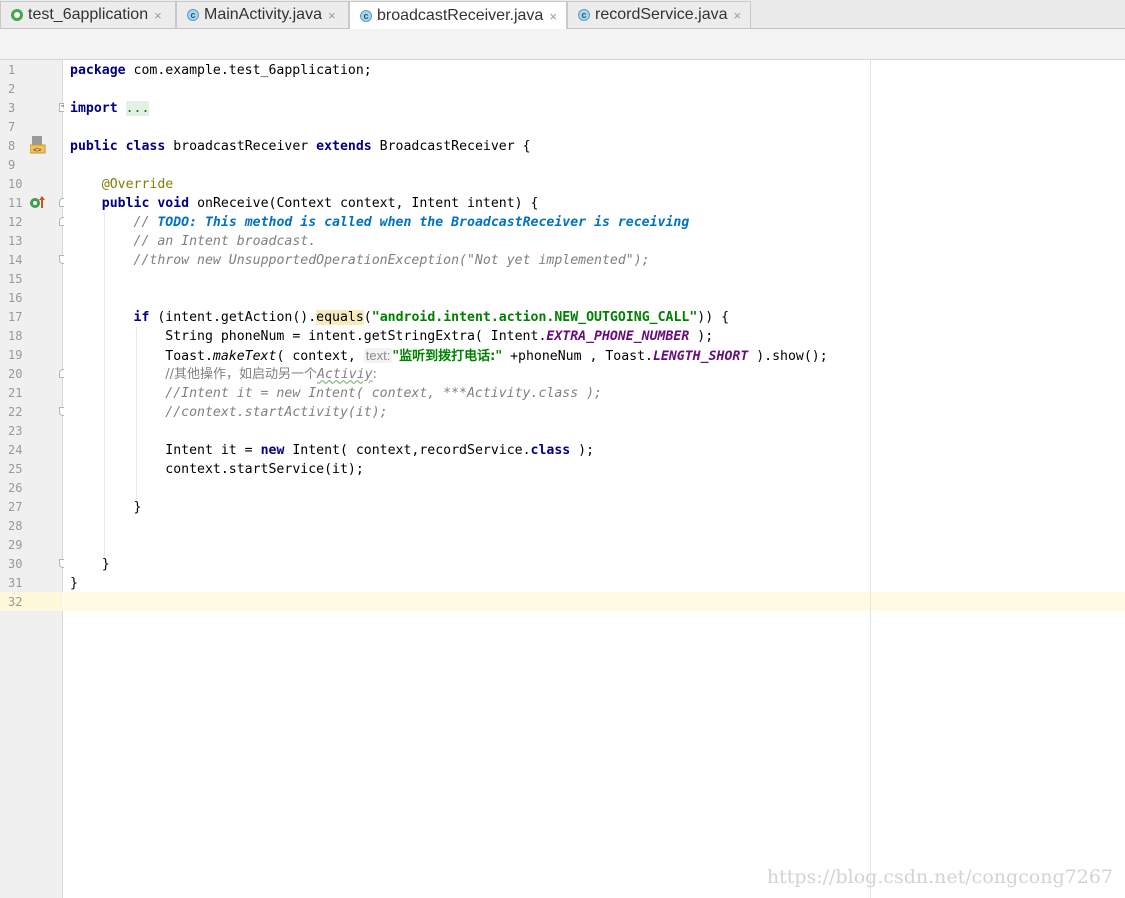  What do you see at coordinates (15, 222) in the screenshot?
I see `line-number: 12` at bounding box center [15, 222].